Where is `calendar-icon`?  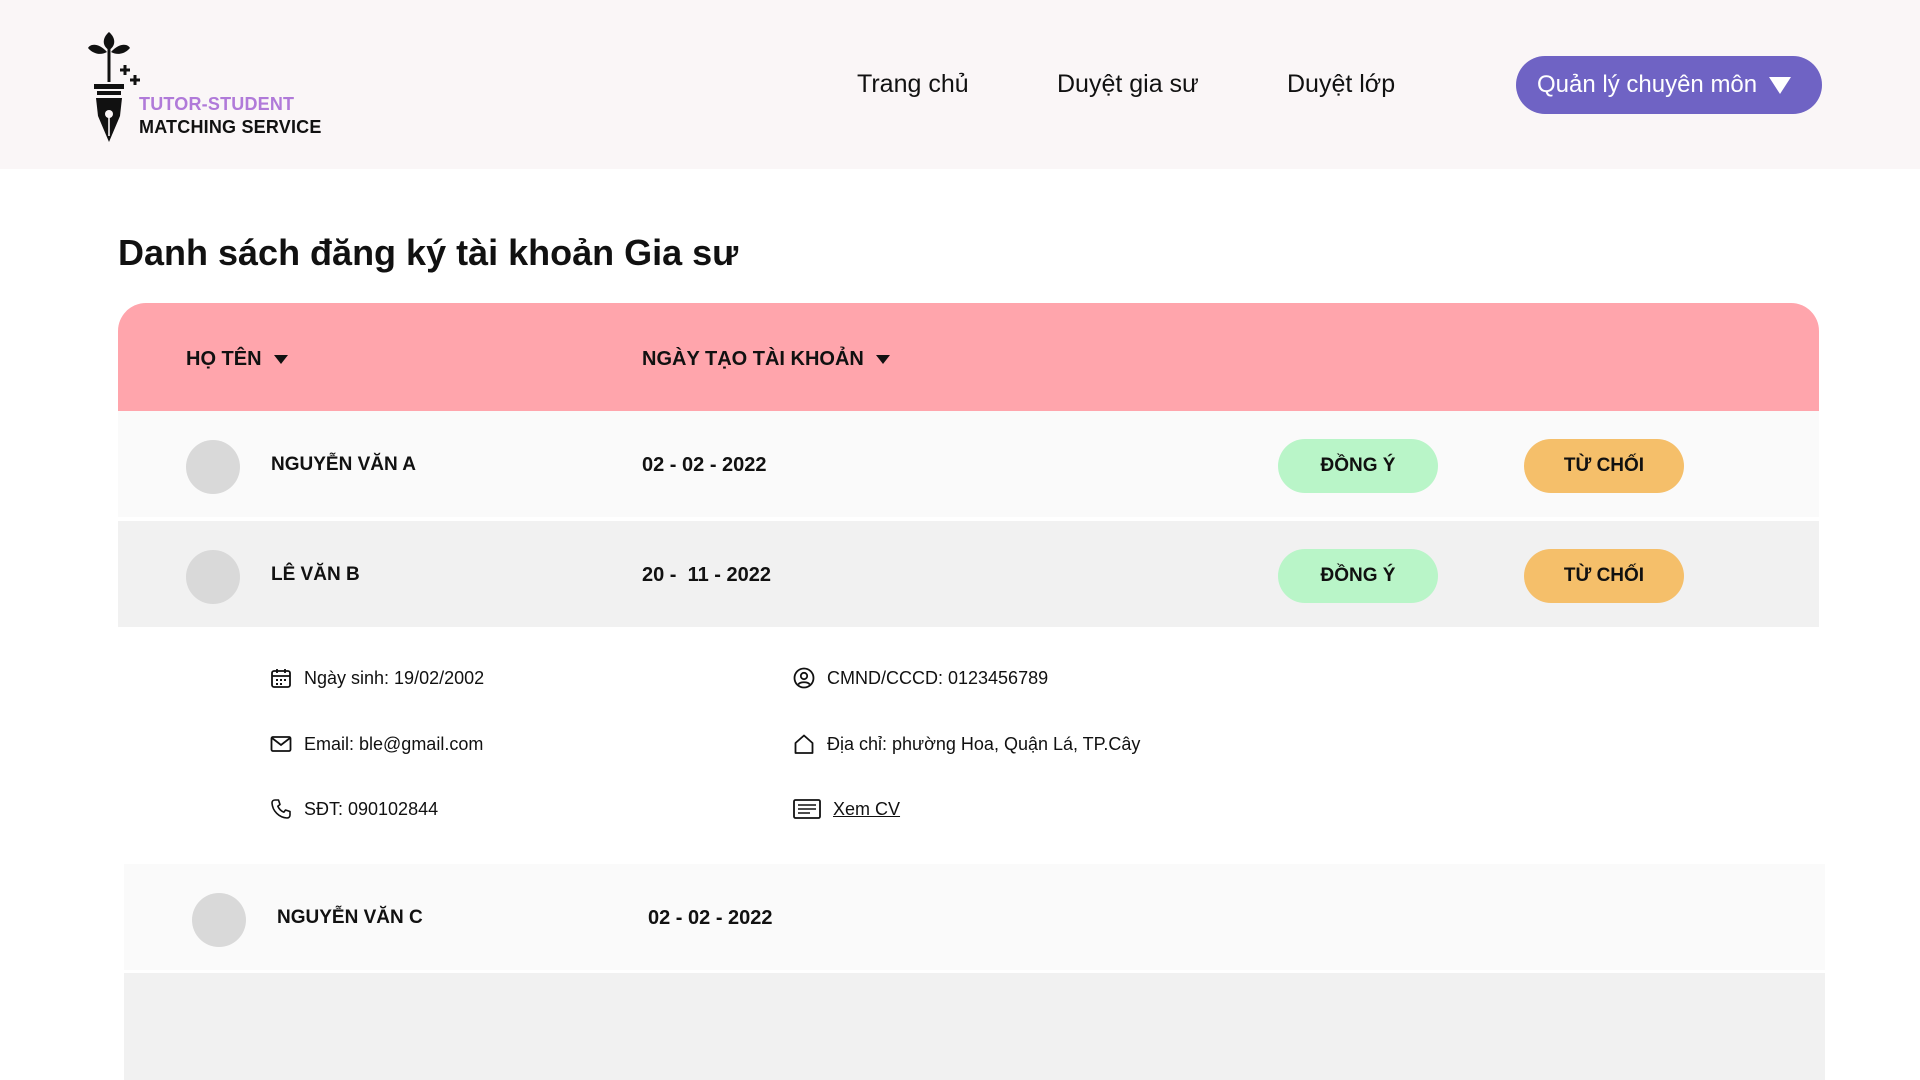
calendar-icon is located at coordinates (281, 678).